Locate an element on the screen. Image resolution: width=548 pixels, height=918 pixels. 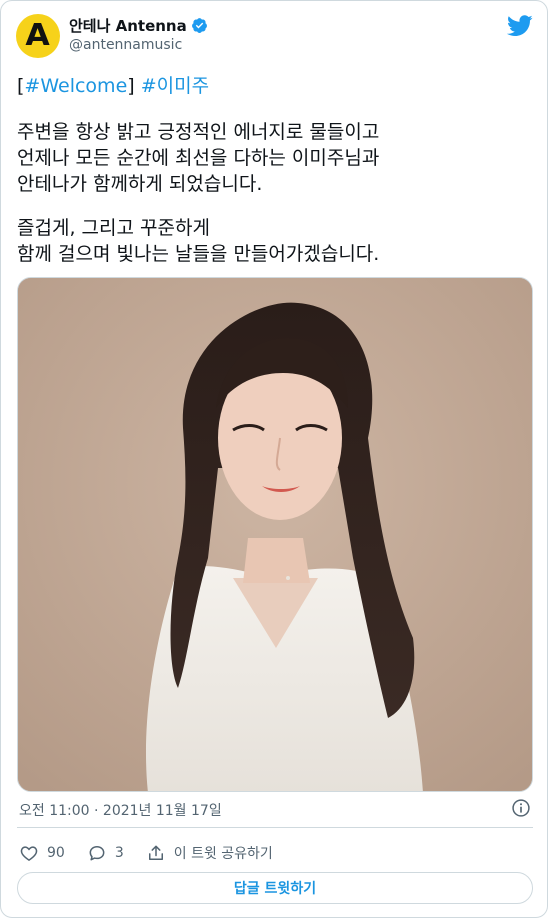
share-label: 이 트윗 공유하기 is located at coordinates (223, 854).